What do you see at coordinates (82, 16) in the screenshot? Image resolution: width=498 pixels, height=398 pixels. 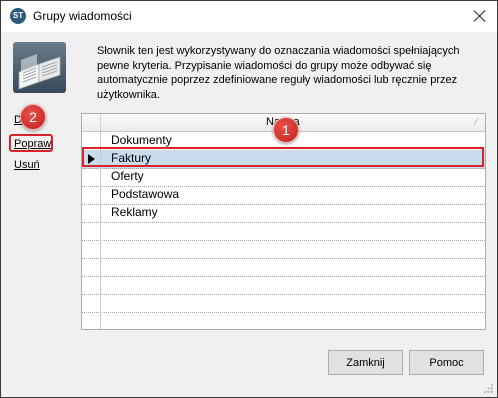 I see `window-title: Grupy wiadomości` at bounding box center [82, 16].